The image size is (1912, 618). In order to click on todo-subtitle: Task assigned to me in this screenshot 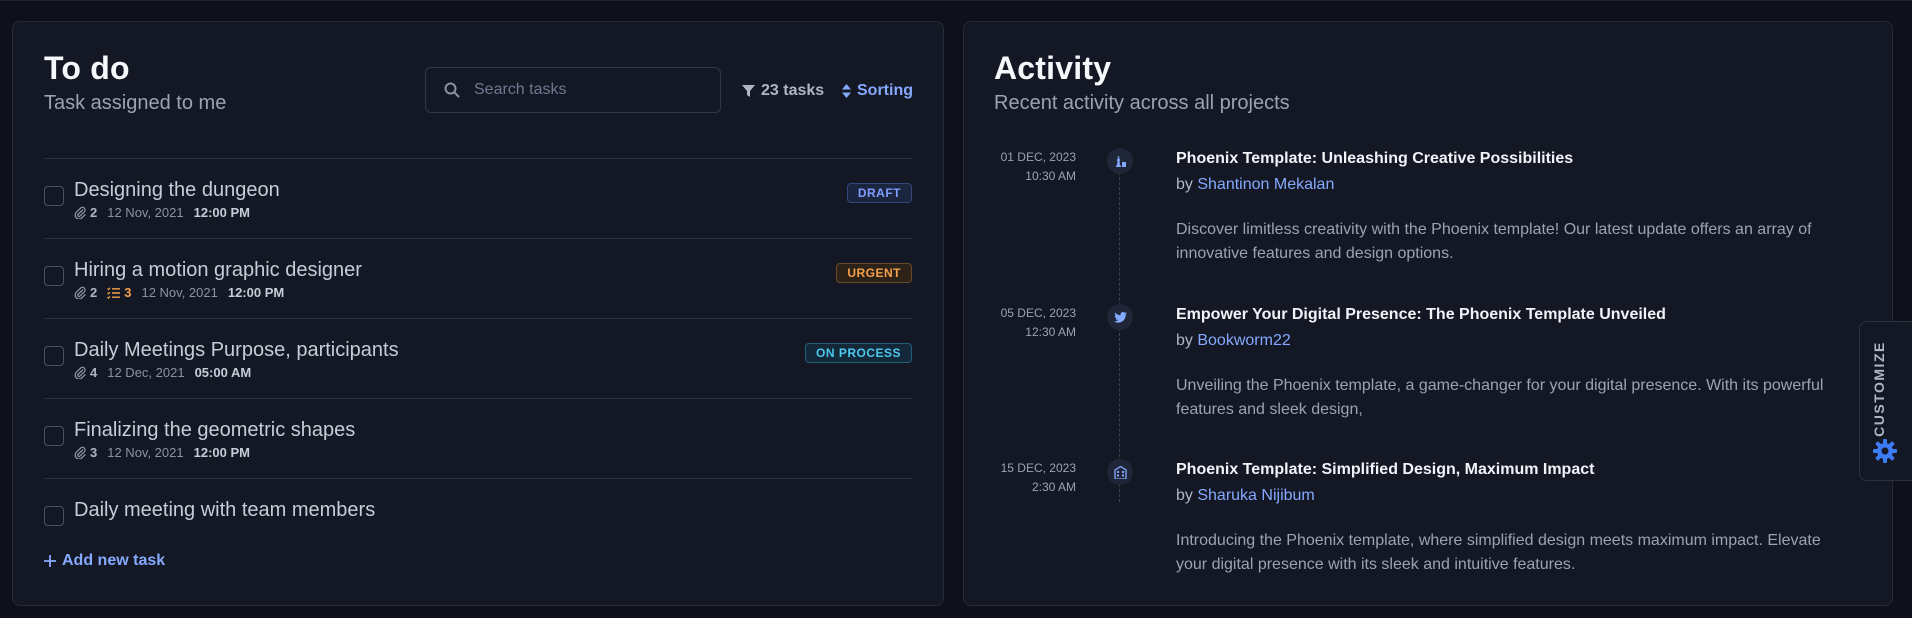, I will do `click(135, 103)`.